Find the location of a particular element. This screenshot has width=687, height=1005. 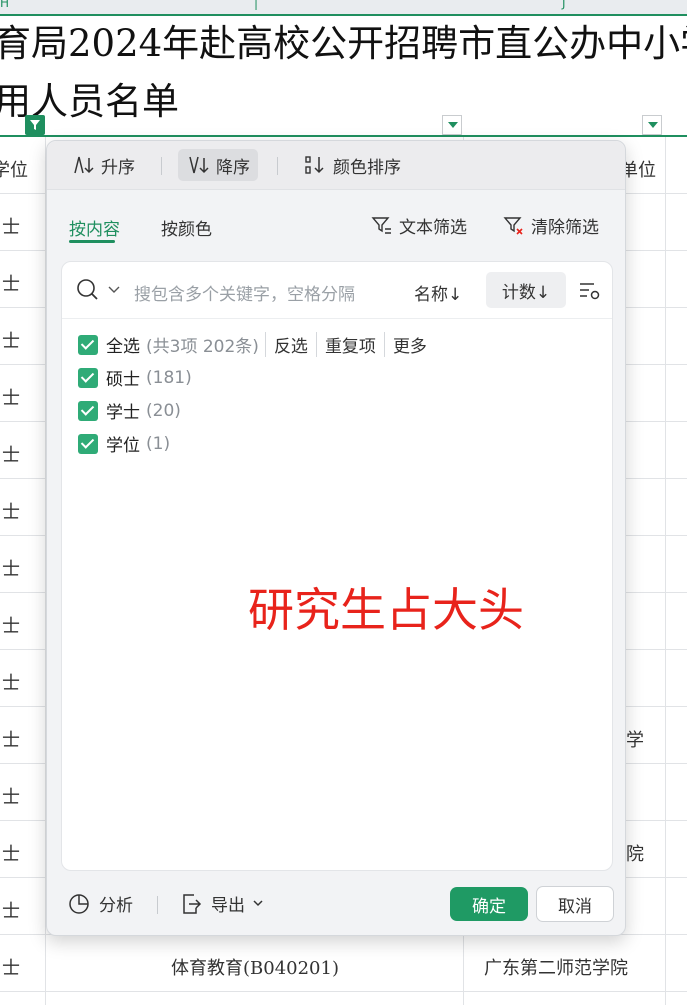

clear-filter-label: 清除筛选 is located at coordinates (565, 228).